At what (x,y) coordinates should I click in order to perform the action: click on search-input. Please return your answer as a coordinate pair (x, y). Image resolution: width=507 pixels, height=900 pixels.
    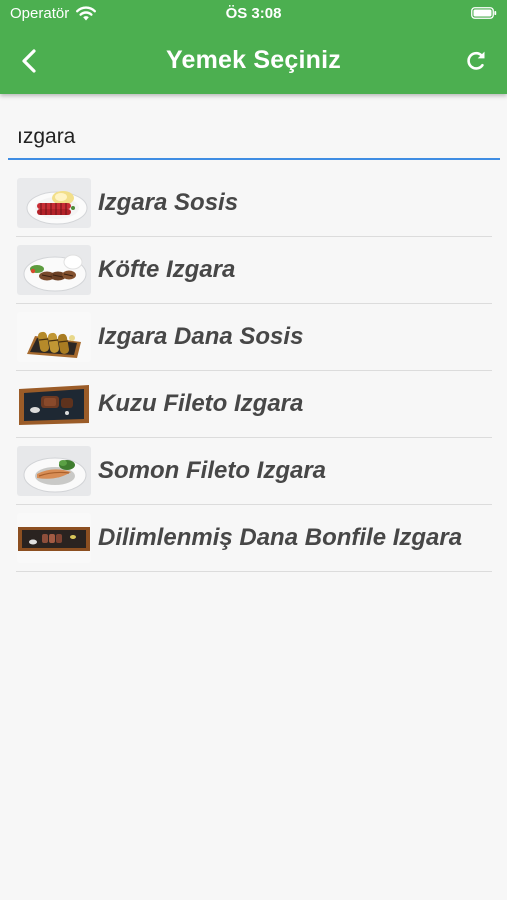
    Looking at the image, I should click on (257, 137).